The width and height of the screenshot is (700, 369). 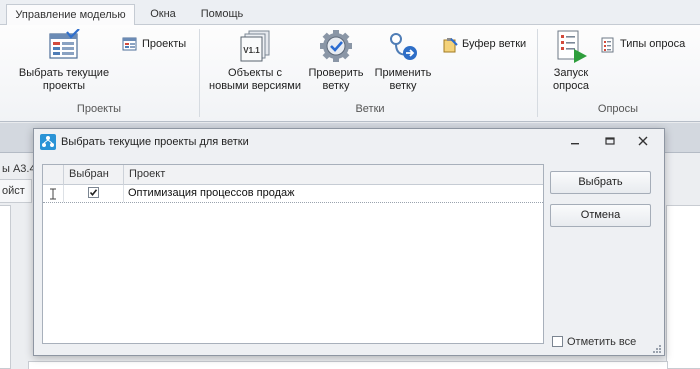 I want to click on apply-branch-icon, so click(x=403, y=46).